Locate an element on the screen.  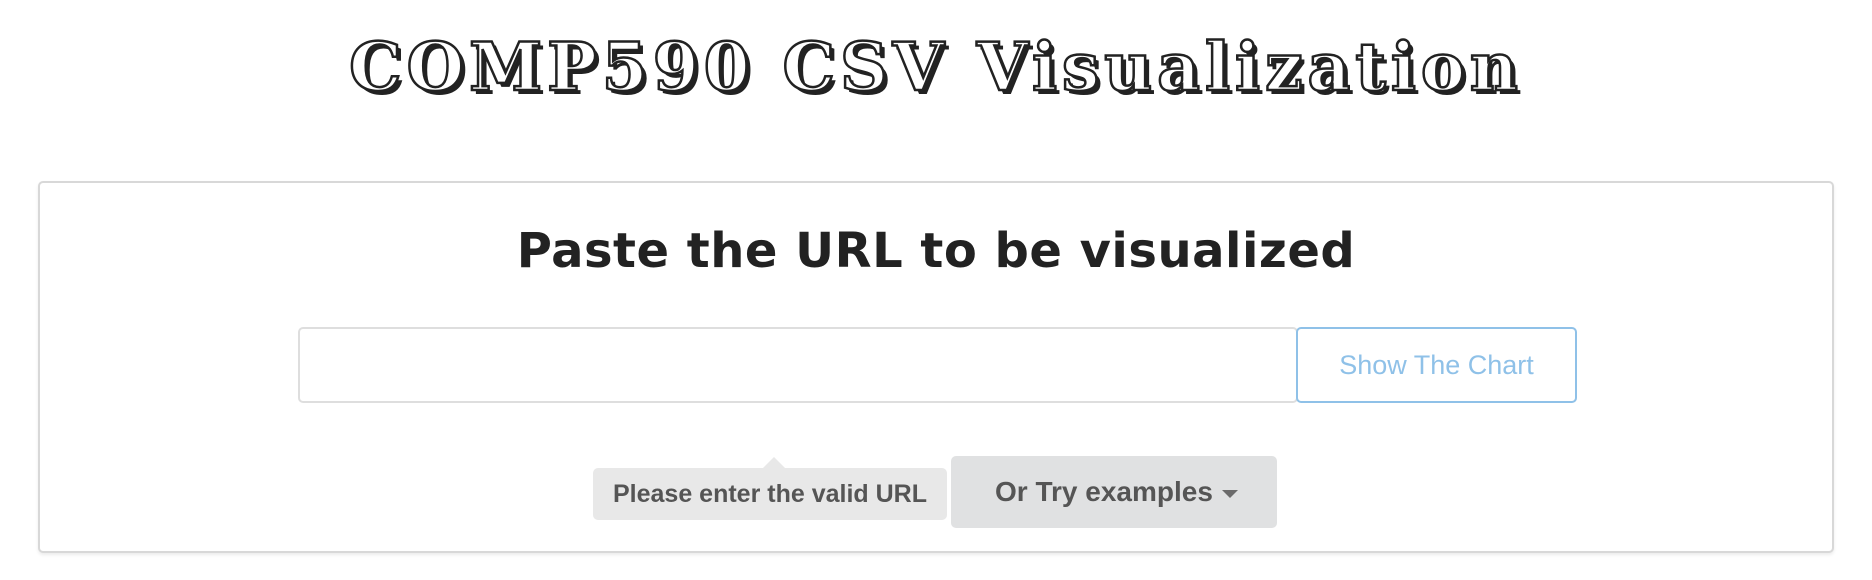
validation-tooltip: Please enter the valid URL is located at coordinates (770, 488).